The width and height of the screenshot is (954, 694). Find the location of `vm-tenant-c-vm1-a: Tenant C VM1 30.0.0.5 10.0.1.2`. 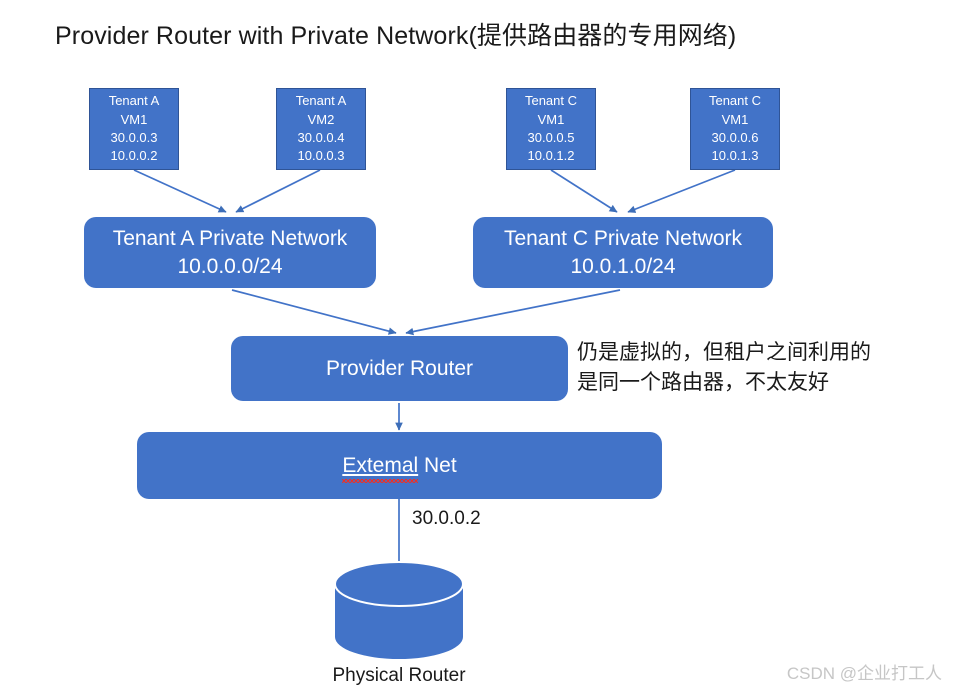

vm-tenant-c-vm1-a: Tenant C VM1 30.0.0.5 10.0.1.2 is located at coordinates (551, 129).